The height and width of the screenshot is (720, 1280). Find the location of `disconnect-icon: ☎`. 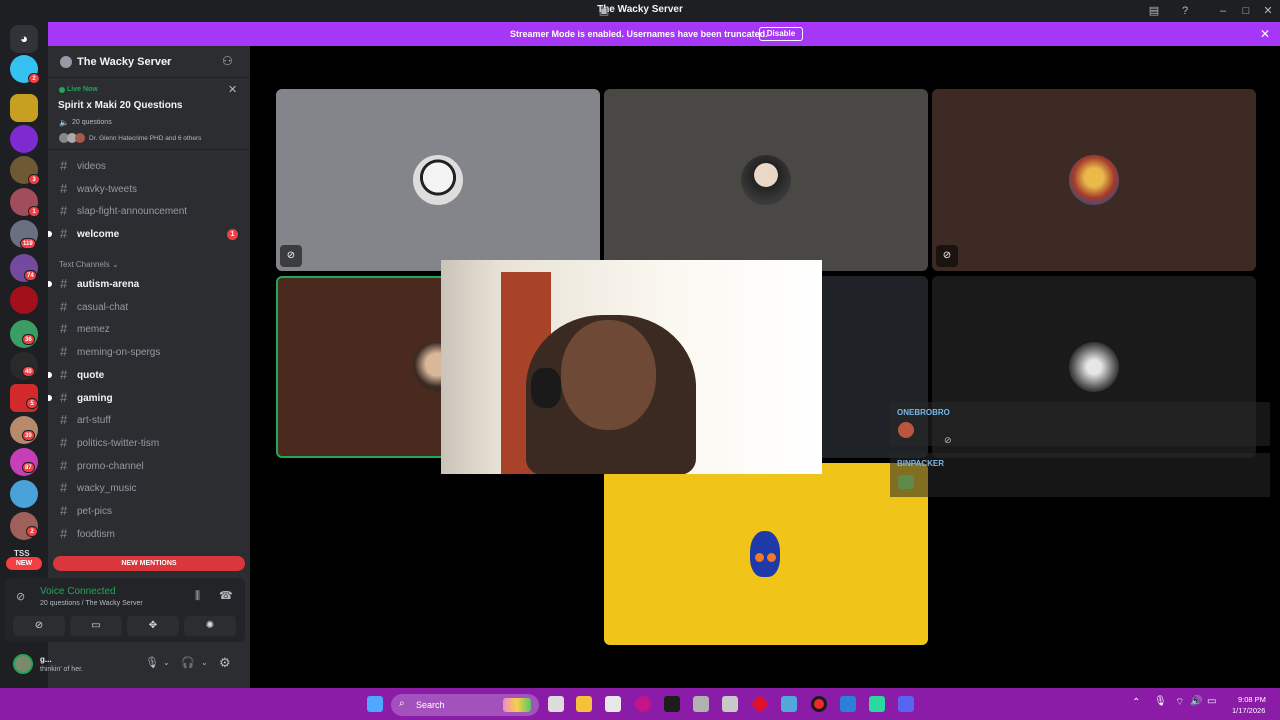

disconnect-icon: ☎ is located at coordinates (226, 595).